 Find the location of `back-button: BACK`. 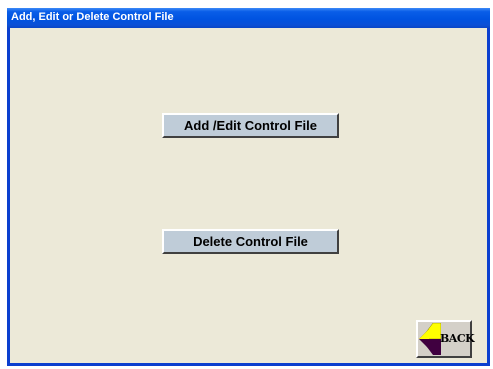

back-button: BACK is located at coordinates (445, 339).